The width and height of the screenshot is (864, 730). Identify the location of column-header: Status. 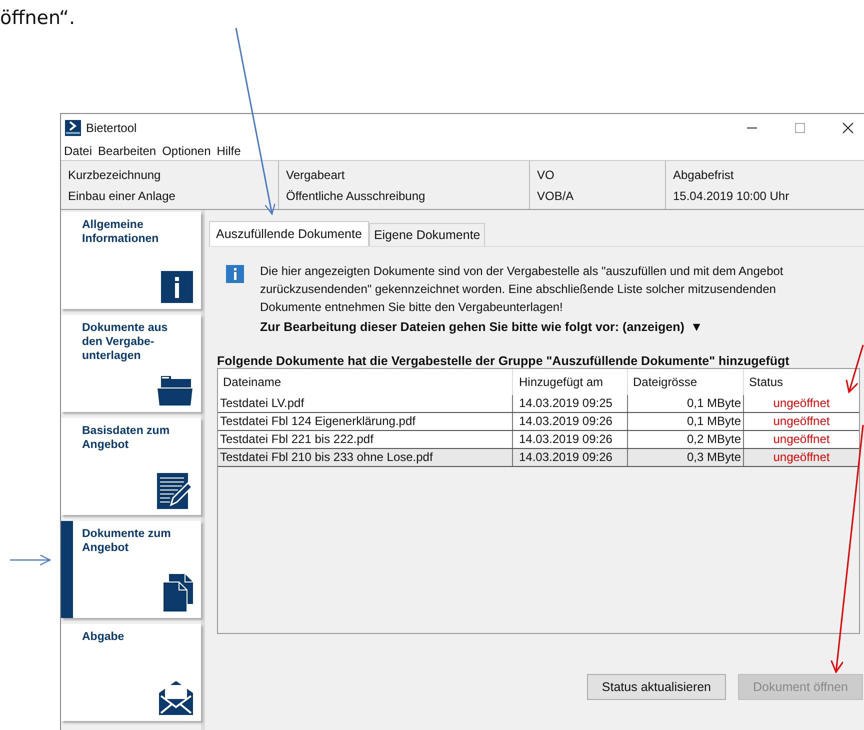
(801, 382).